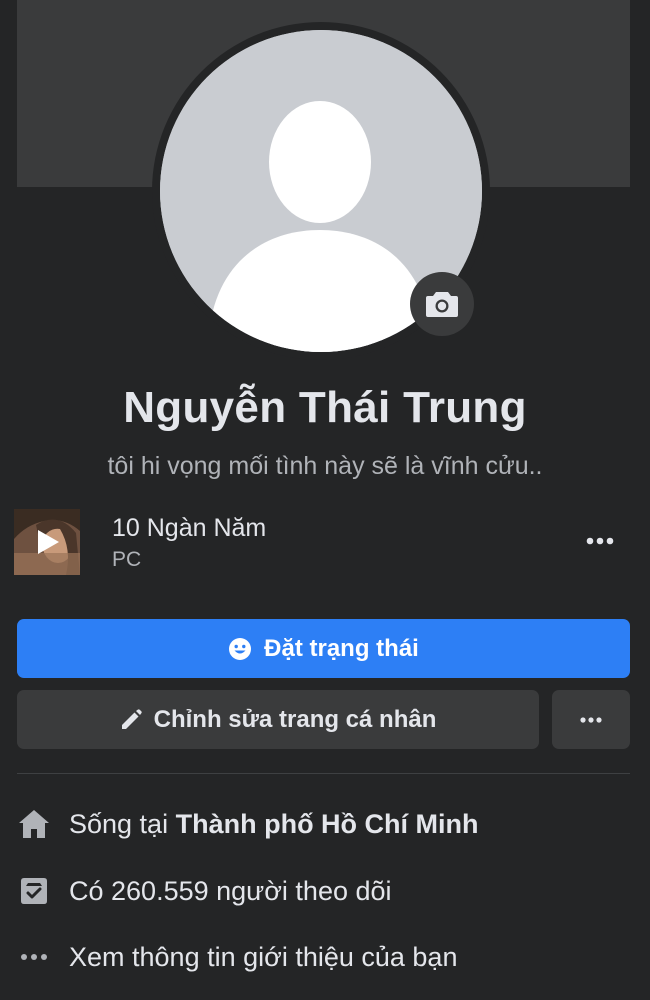 This screenshot has width=650, height=1000. I want to click on play-icon, so click(48, 542).